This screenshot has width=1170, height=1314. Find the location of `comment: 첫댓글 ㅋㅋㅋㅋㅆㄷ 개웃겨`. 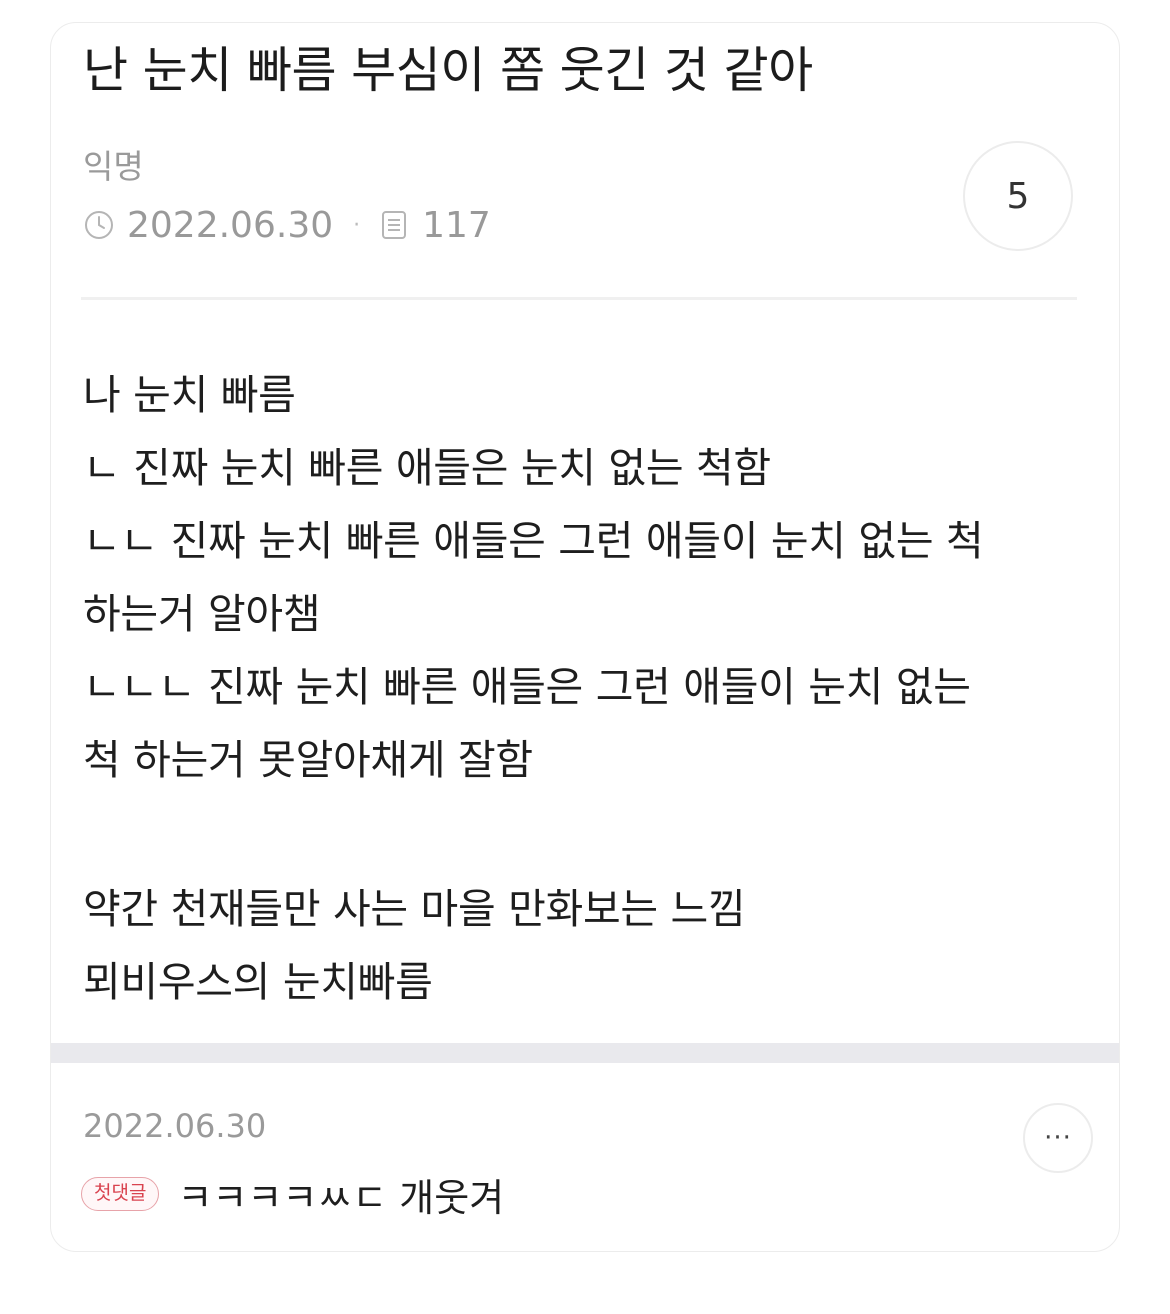

comment: 첫댓글 ㅋㅋㅋㅋㅆㄷ 개웃겨 is located at coordinates (292, 1194).